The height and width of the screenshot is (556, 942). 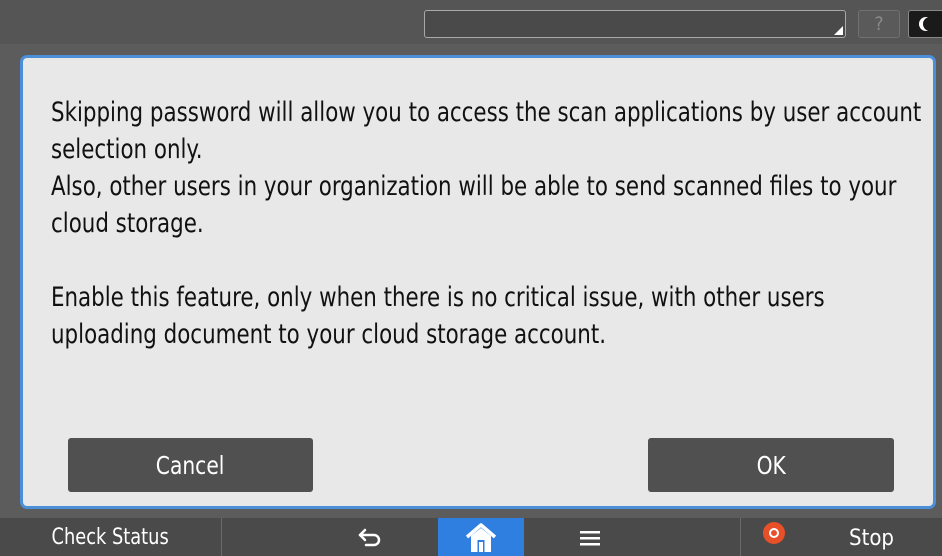 I want to click on back-arrow-icon, so click(x=369, y=537).